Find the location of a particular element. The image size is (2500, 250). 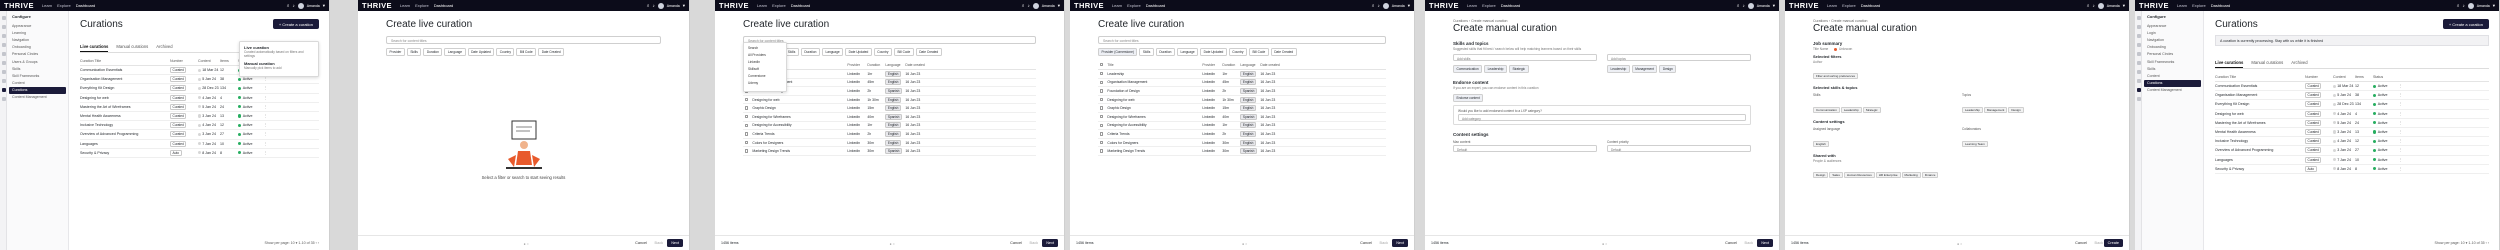

sidebar-item-personal-circles: Personal Circles is located at coordinates (2172, 54).